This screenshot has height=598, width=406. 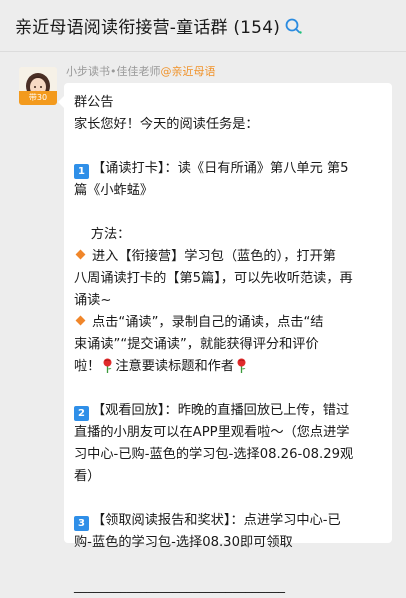 I want to click on number-3-badge: 3, so click(x=81, y=523).